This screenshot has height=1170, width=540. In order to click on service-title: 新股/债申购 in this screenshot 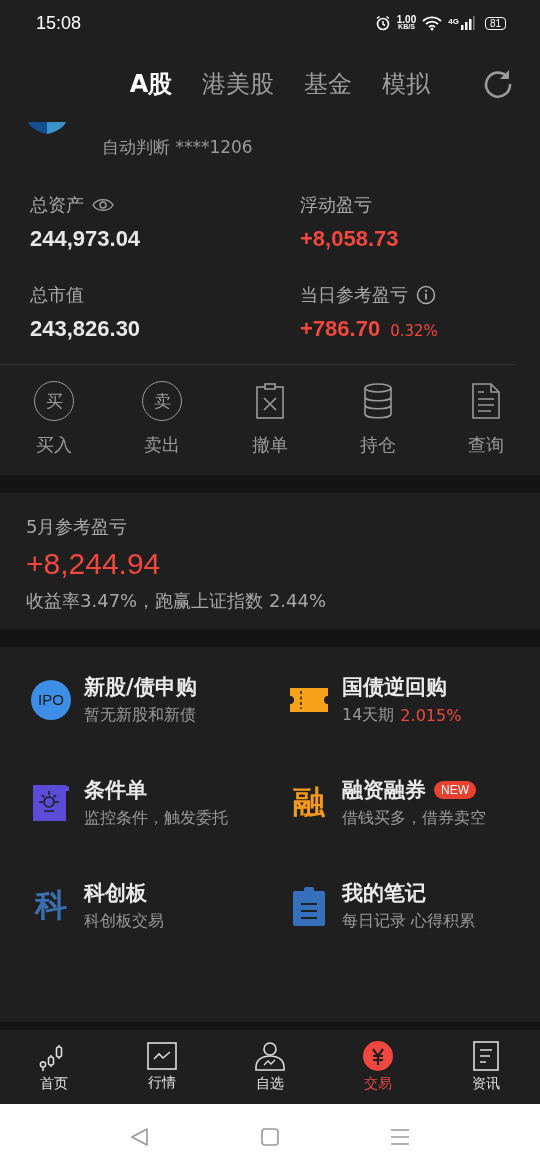, I will do `click(140, 687)`.